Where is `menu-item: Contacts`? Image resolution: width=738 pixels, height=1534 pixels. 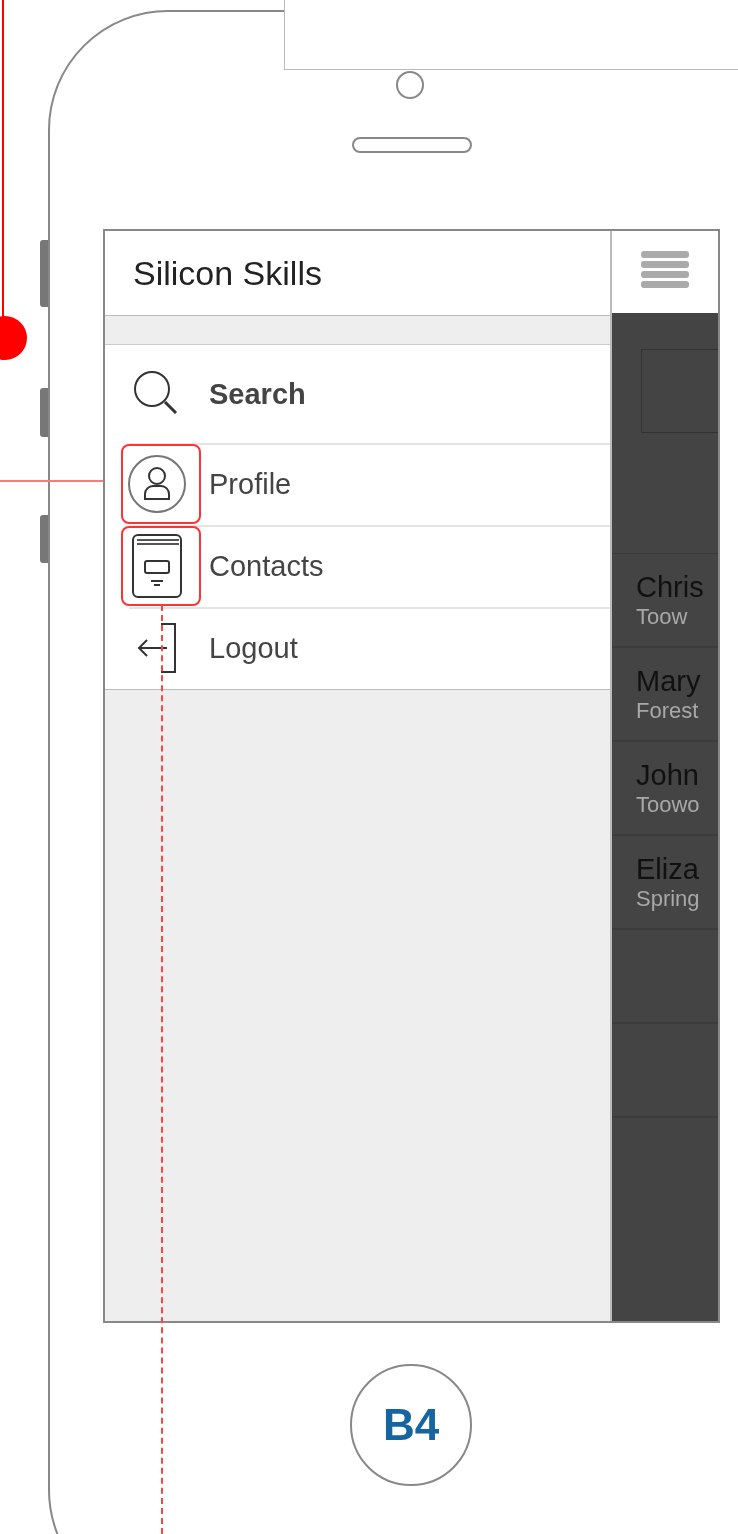 menu-item: Contacts is located at coordinates (357, 566).